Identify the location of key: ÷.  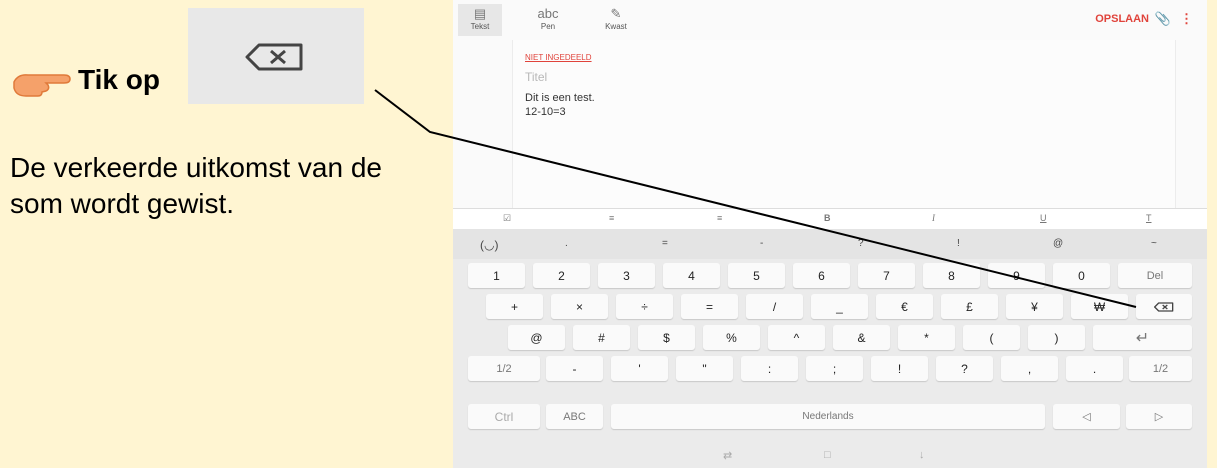
(644, 306).